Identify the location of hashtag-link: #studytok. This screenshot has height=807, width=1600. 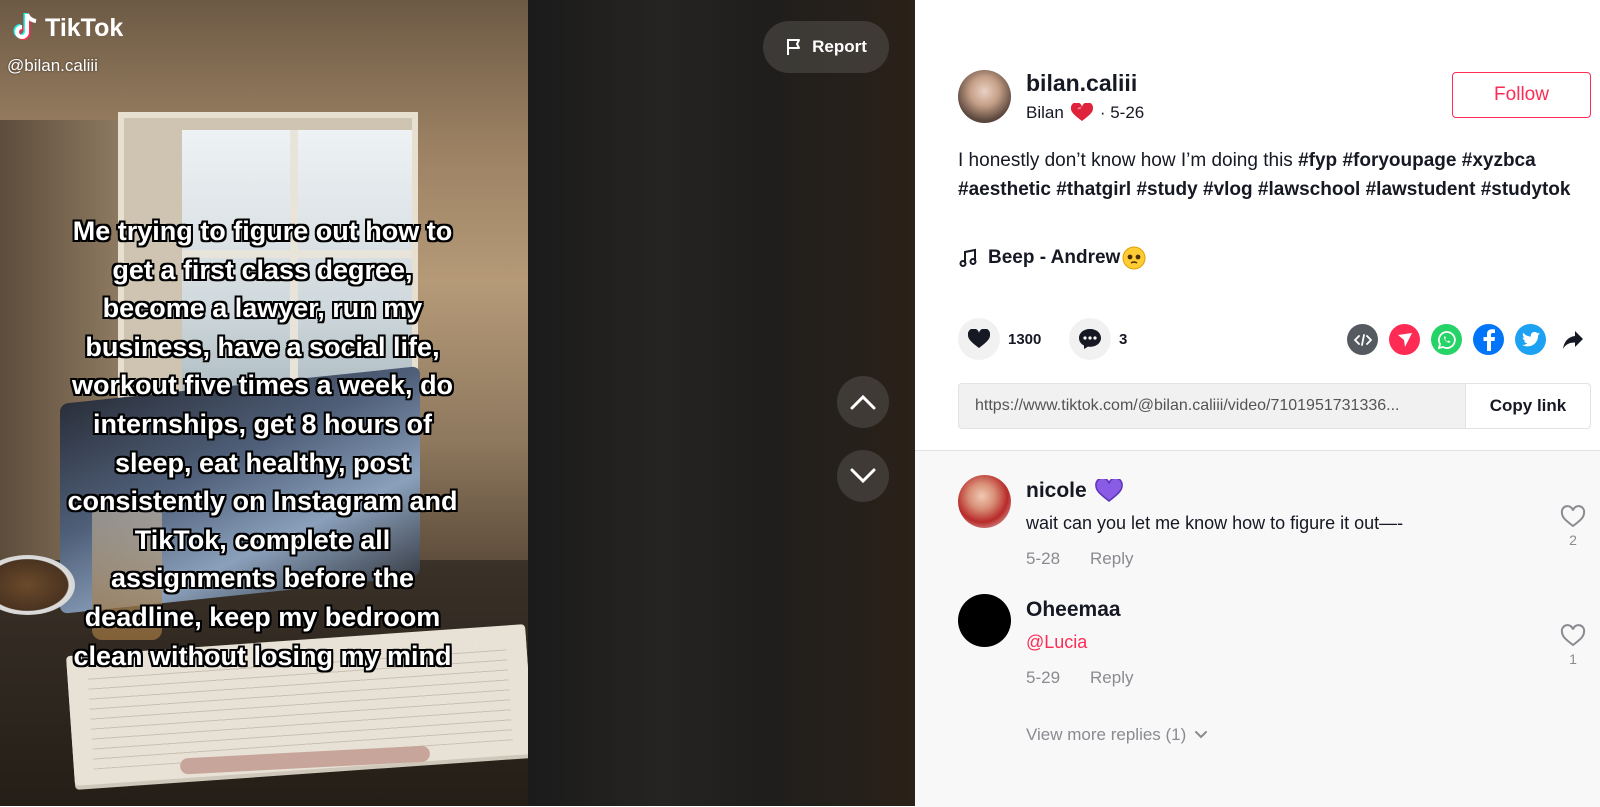
(1526, 189).